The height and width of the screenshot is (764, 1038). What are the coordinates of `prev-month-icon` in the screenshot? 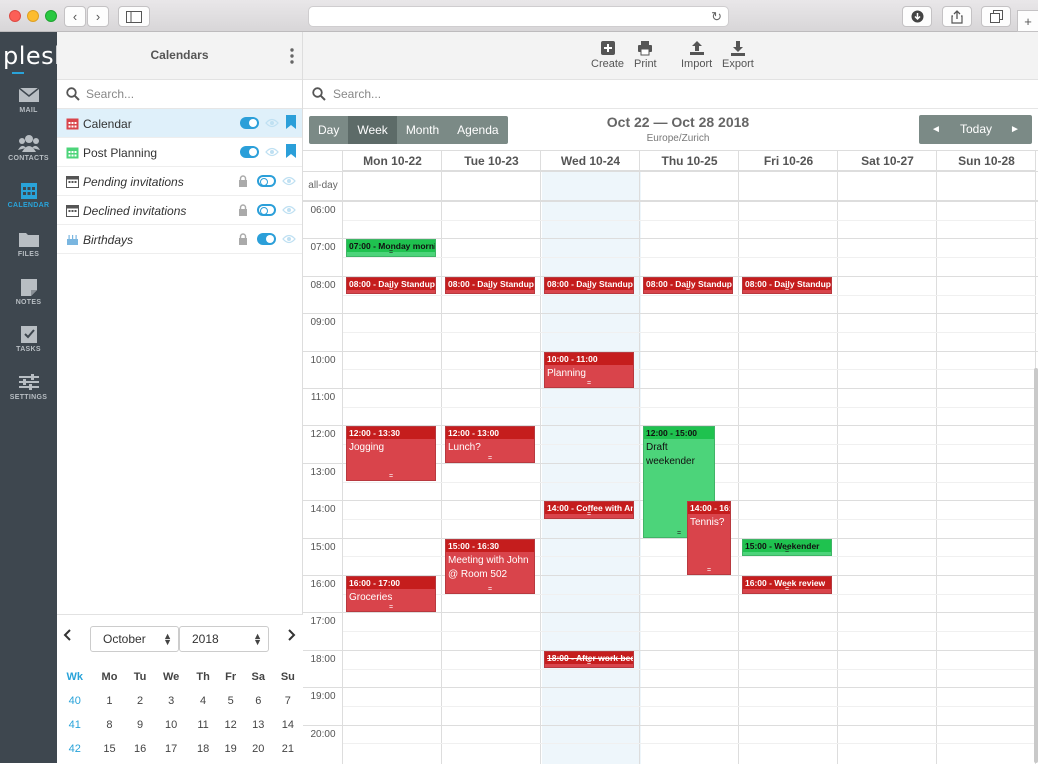 It's located at (67, 636).